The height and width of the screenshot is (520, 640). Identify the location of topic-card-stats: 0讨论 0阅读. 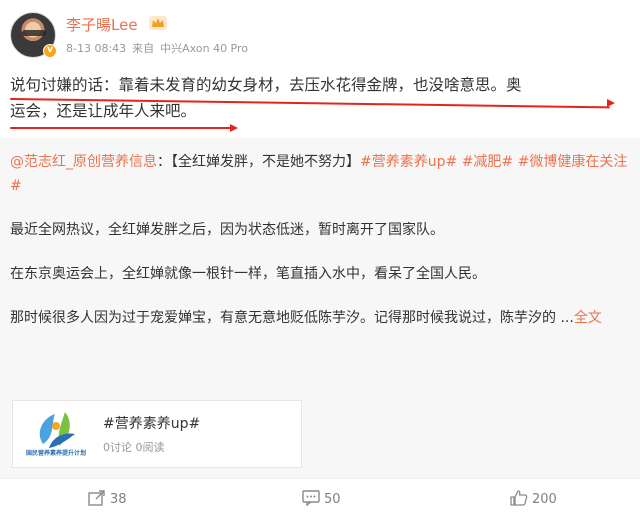
(134, 447).